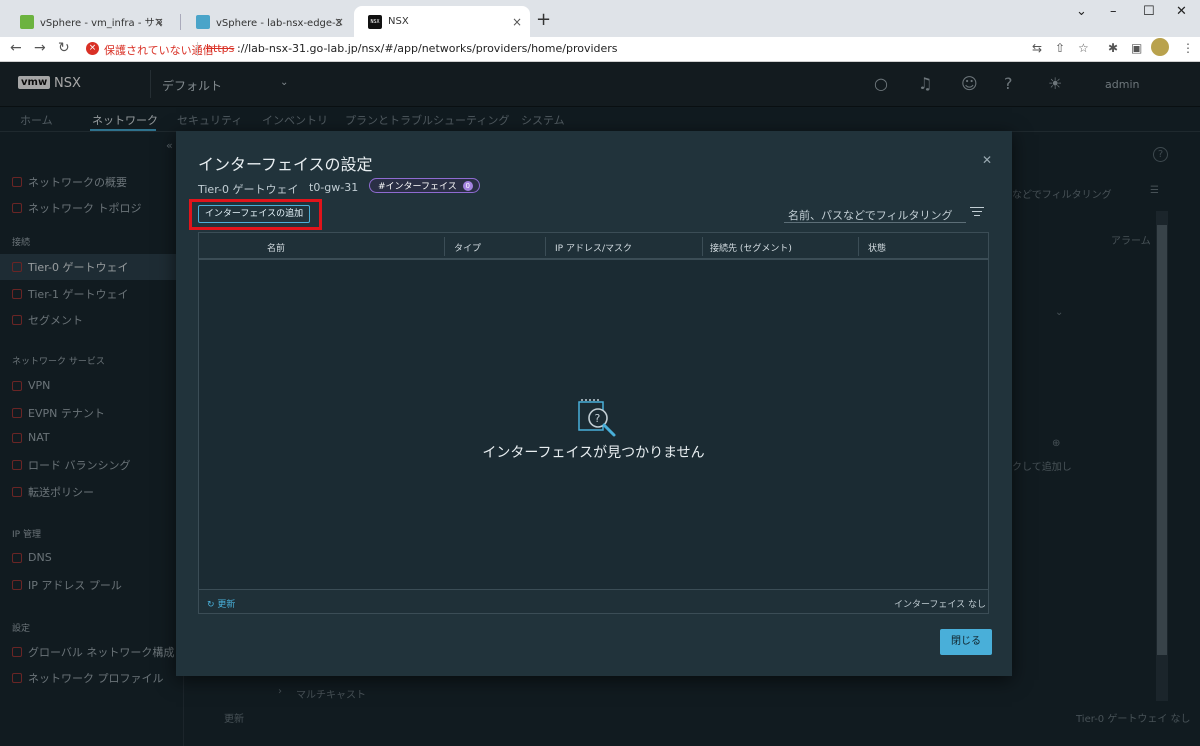 The height and width of the screenshot is (746, 1200). What do you see at coordinates (1081, 11) in the screenshot?
I see `tab-search-icon: ⌄` at bounding box center [1081, 11].